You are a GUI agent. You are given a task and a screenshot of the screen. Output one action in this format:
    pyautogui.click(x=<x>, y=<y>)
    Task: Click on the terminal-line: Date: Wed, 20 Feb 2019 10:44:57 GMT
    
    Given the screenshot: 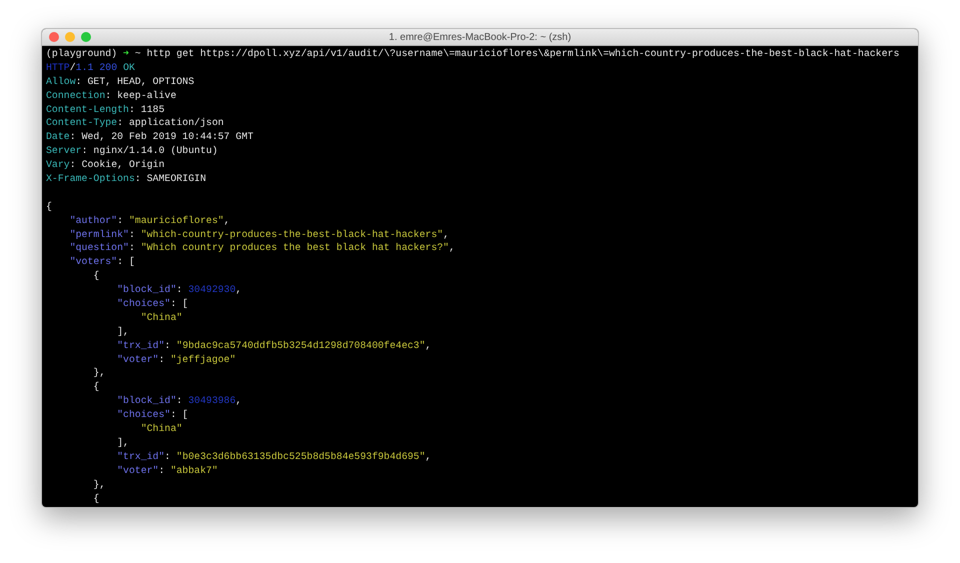 What is the action you would take?
    pyautogui.click(x=150, y=137)
    